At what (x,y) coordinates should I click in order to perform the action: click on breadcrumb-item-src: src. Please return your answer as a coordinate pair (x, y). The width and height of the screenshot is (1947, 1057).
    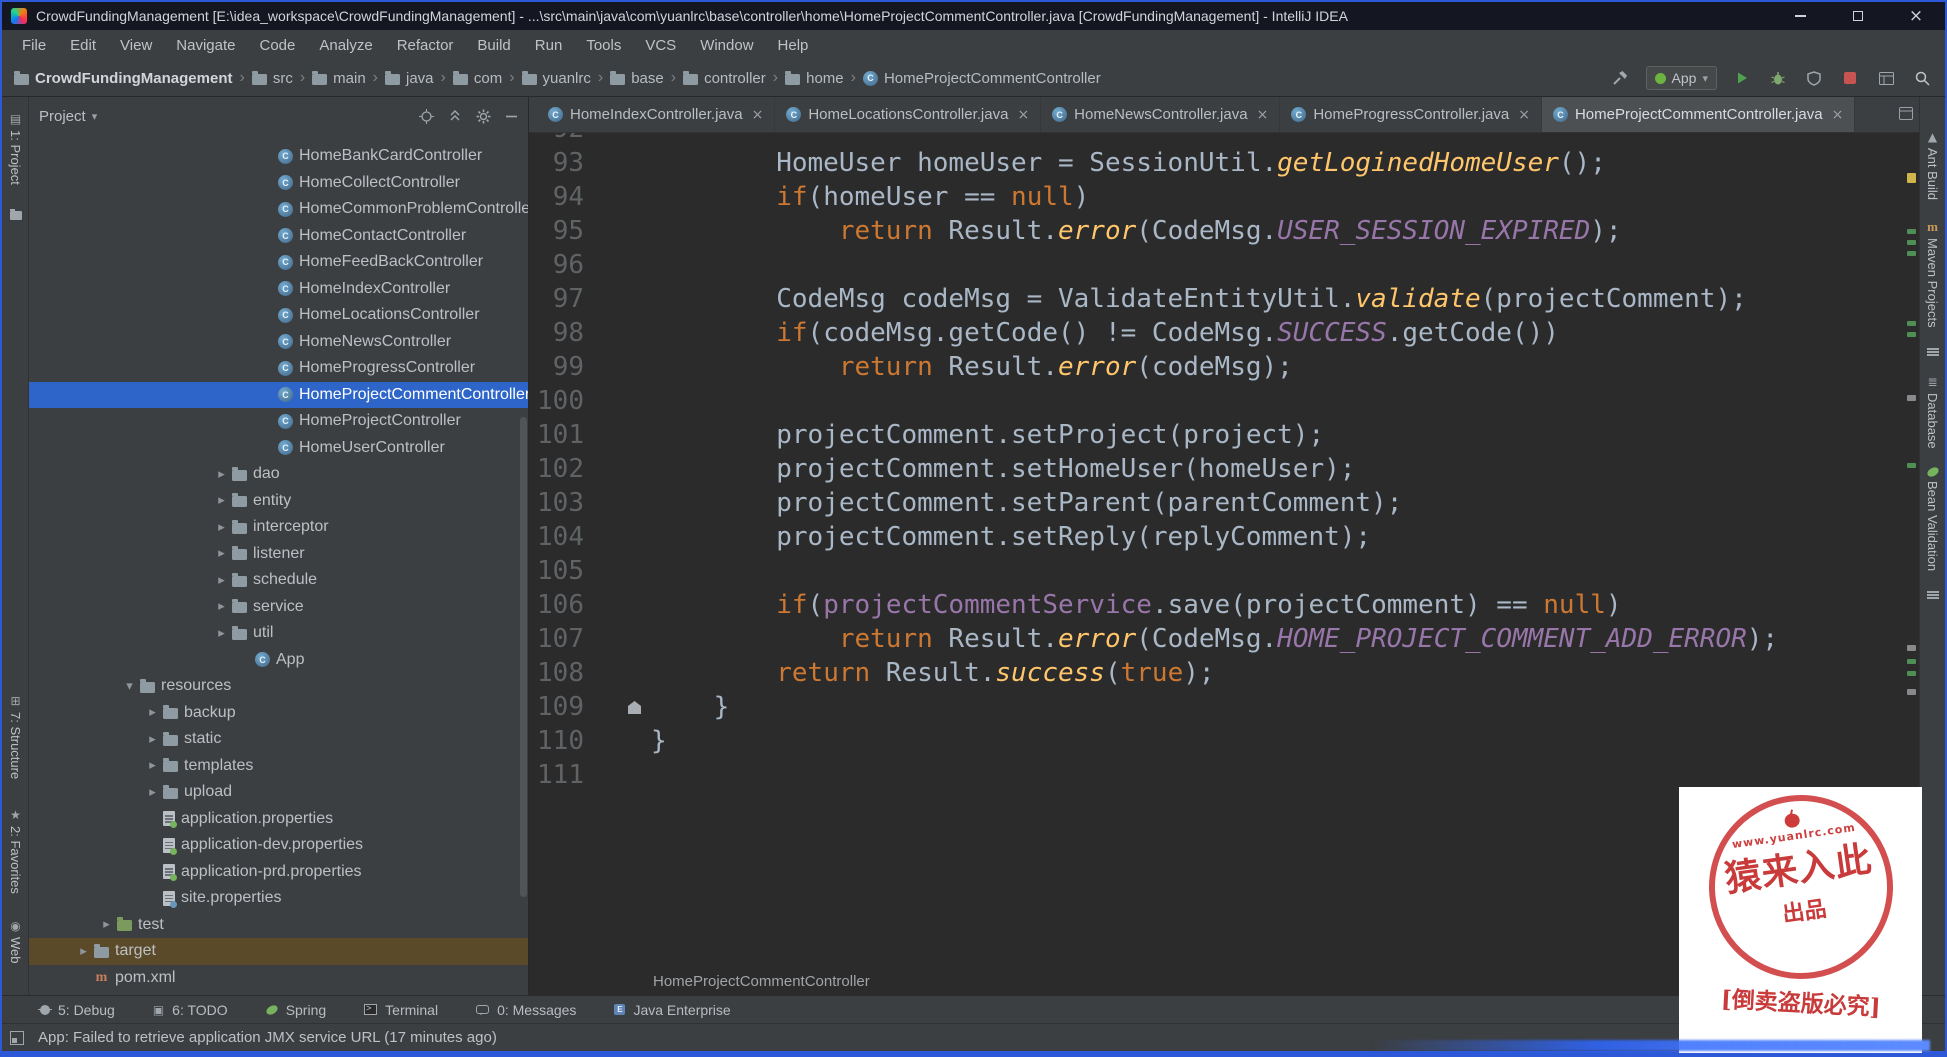
    Looking at the image, I should click on (272, 78).